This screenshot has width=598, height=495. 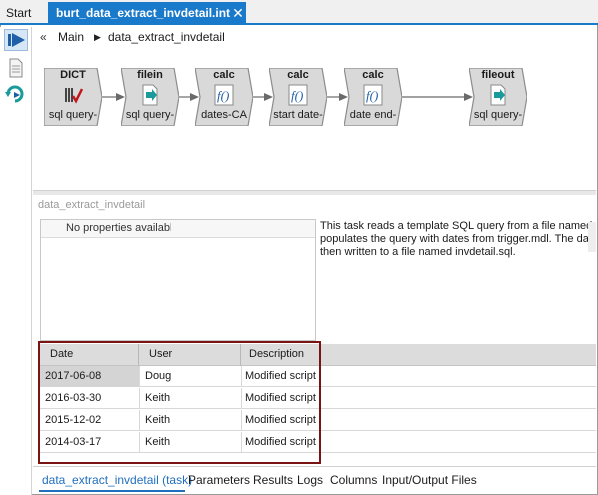 I want to click on history-header: Date User Description, so click(x=317, y=355).